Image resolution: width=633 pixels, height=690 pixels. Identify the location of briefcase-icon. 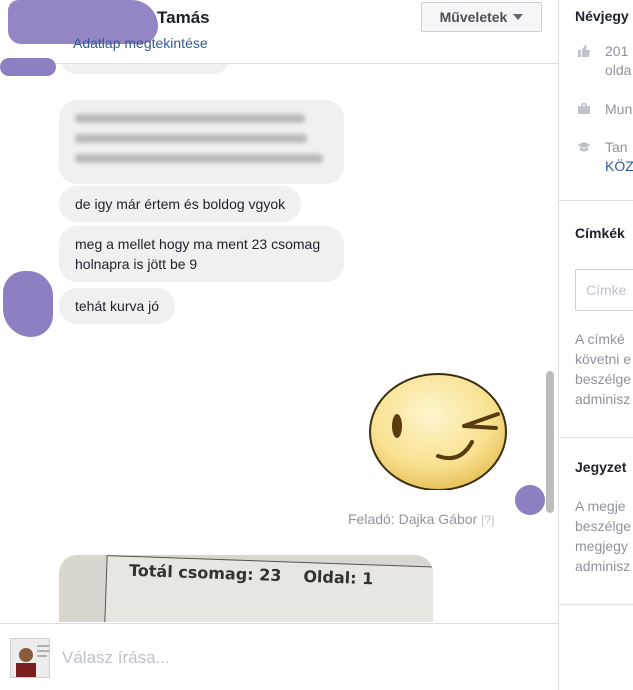
(584, 108).